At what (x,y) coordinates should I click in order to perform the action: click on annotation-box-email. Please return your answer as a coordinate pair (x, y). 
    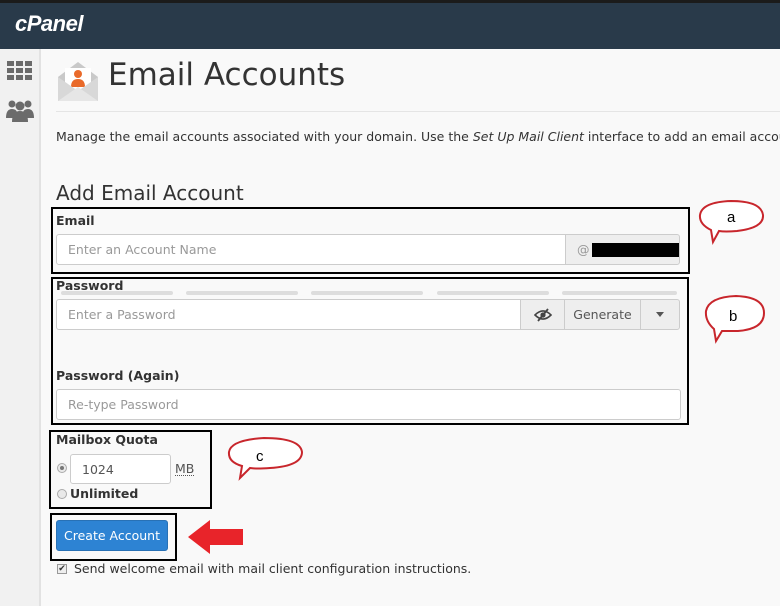
    Looking at the image, I should click on (370, 240).